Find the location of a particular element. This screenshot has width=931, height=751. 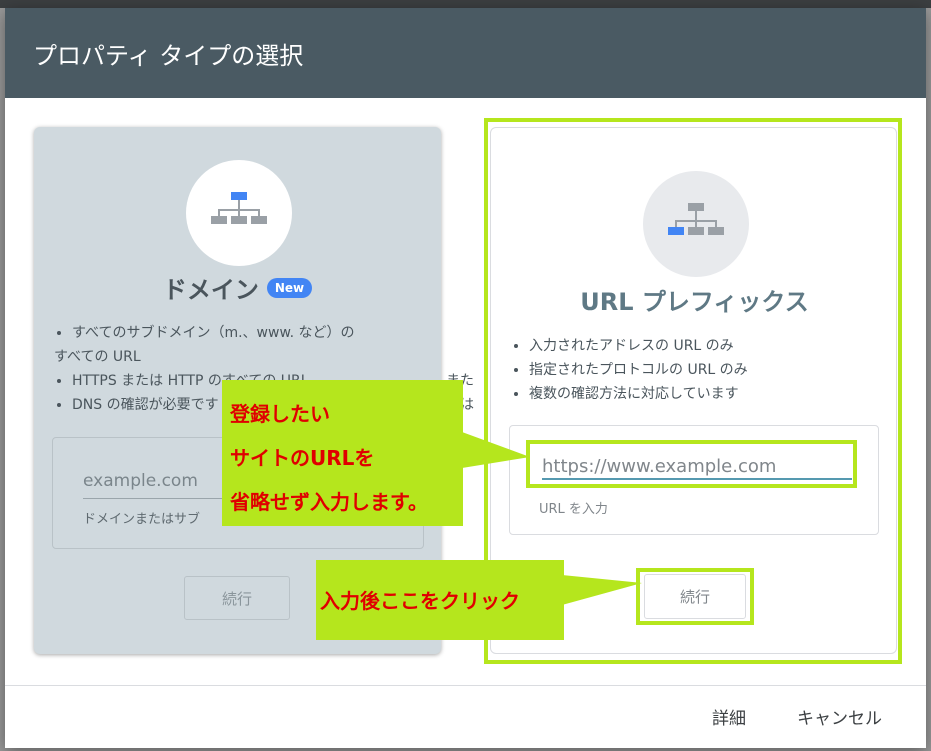

callout2-text: 入力後ここをクリック is located at coordinates (420, 601).